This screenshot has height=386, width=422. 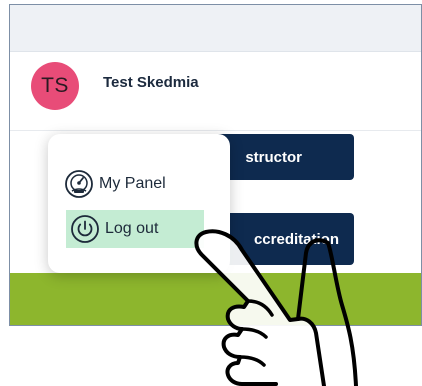 What do you see at coordinates (296, 239) in the screenshot?
I see `accreditation-button-label: ccreditation` at bounding box center [296, 239].